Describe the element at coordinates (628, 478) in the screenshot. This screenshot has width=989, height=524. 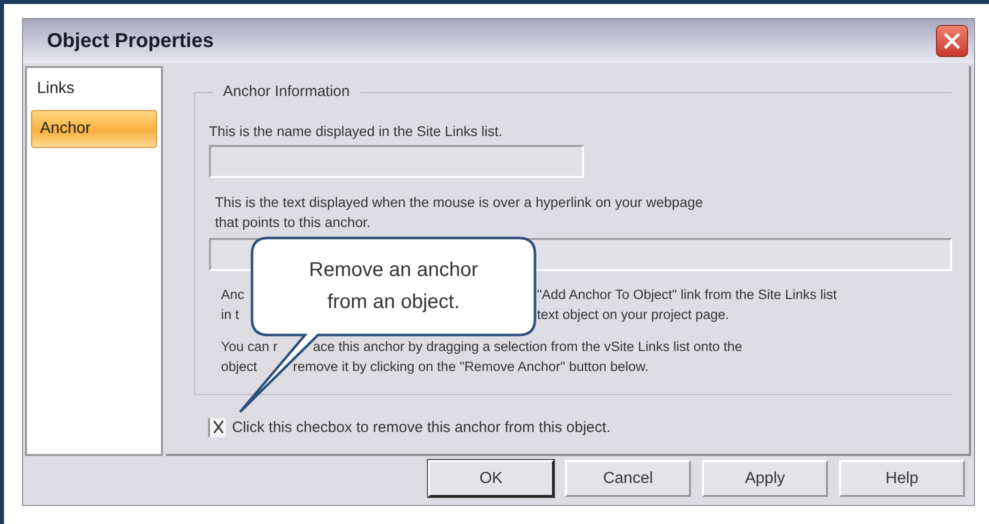
I see `dialog-button: Cancel` at that location.